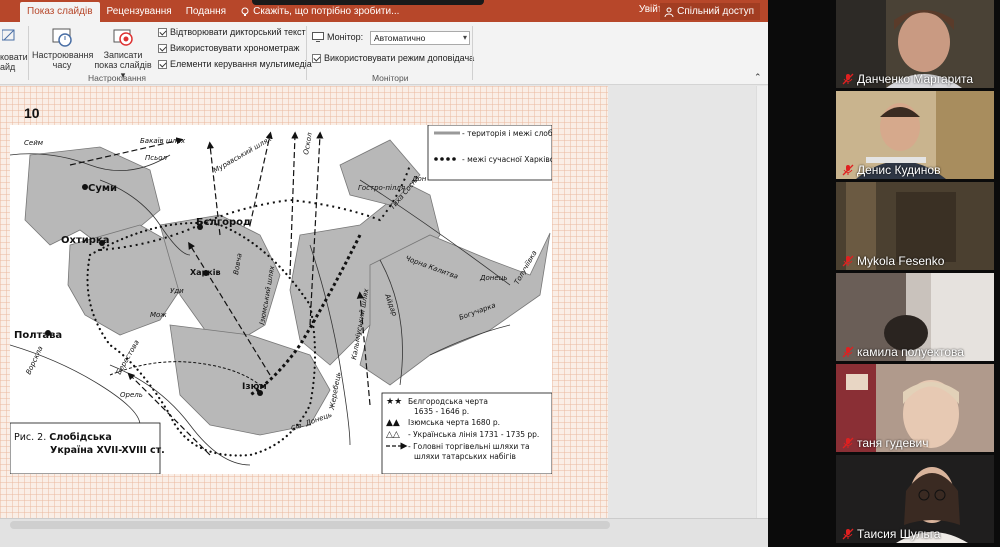 The height and width of the screenshot is (547, 1000). Describe the element at coordinates (62, 48) in the screenshot. I see `rehearse-timings-button: Настроювання часу` at that location.